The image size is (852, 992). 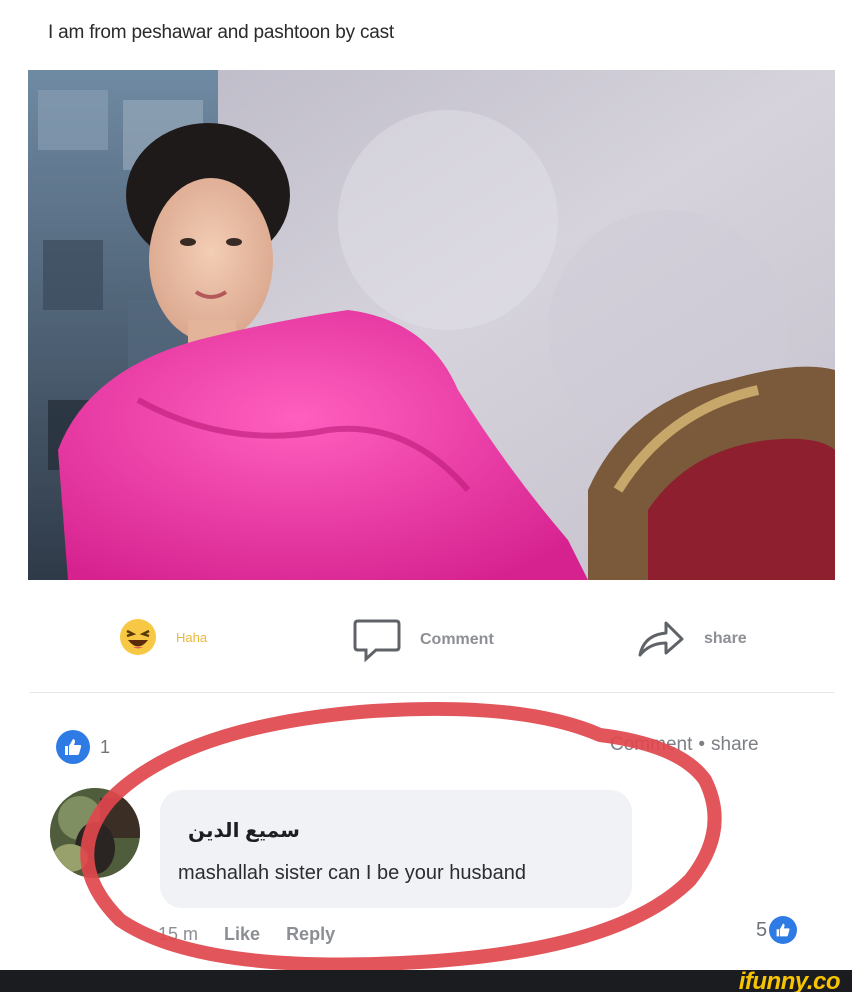 What do you see at coordinates (310, 934) in the screenshot?
I see `comment-reply-button: Reply` at bounding box center [310, 934].